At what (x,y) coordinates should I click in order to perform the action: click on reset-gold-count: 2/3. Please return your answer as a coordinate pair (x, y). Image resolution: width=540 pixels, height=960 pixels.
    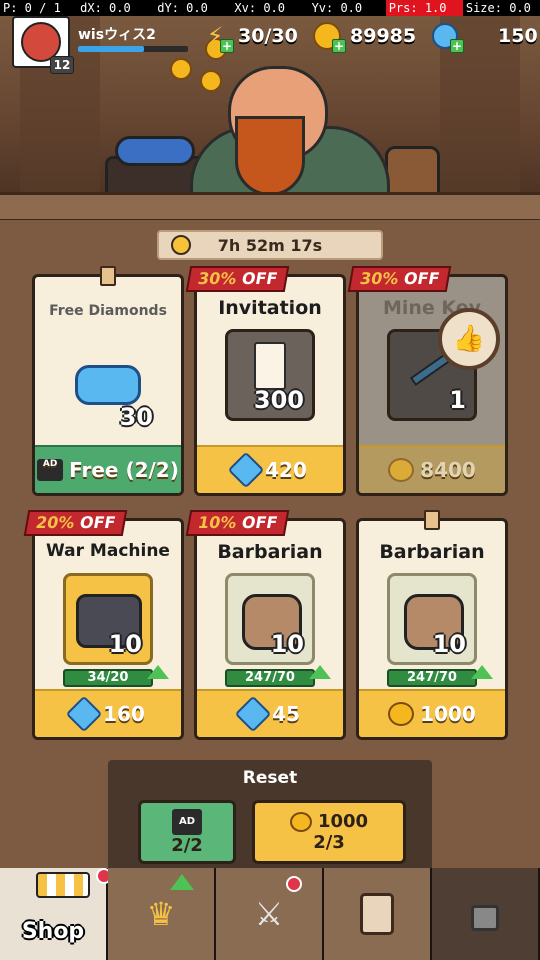
    Looking at the image, I should click on (329, 842).